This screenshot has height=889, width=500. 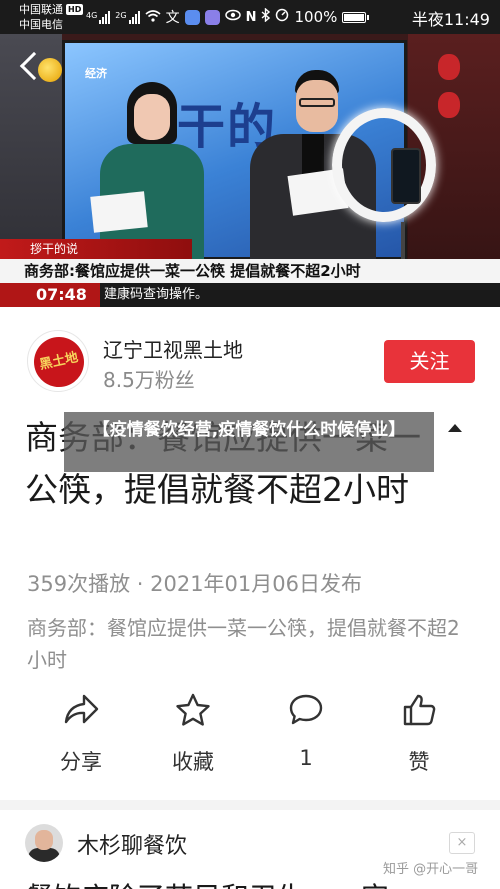 I want to click on mini-player-icon, so click(x=50, y=70).